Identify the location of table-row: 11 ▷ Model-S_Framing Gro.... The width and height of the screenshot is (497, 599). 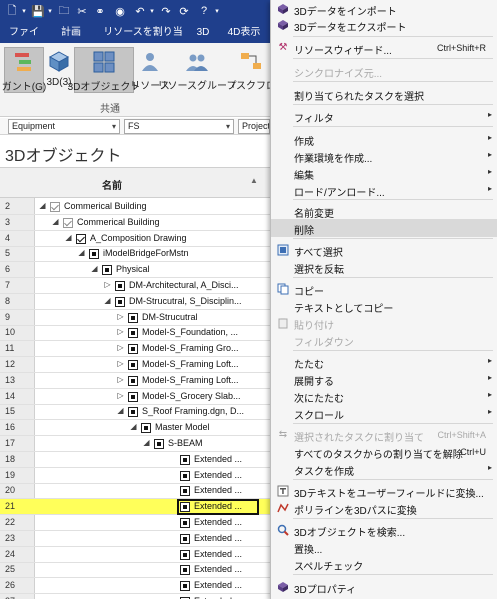
(135, 349).